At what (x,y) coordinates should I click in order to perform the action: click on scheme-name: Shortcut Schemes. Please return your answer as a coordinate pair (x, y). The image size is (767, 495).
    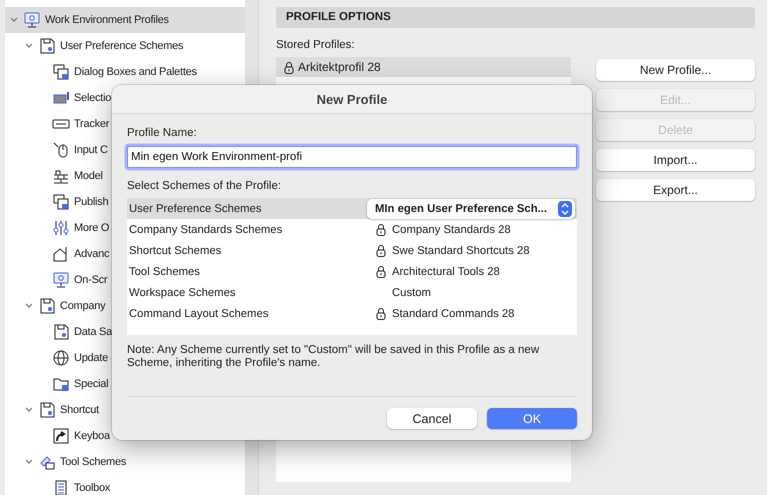
    Looking at the image, I should click on (248, 250).